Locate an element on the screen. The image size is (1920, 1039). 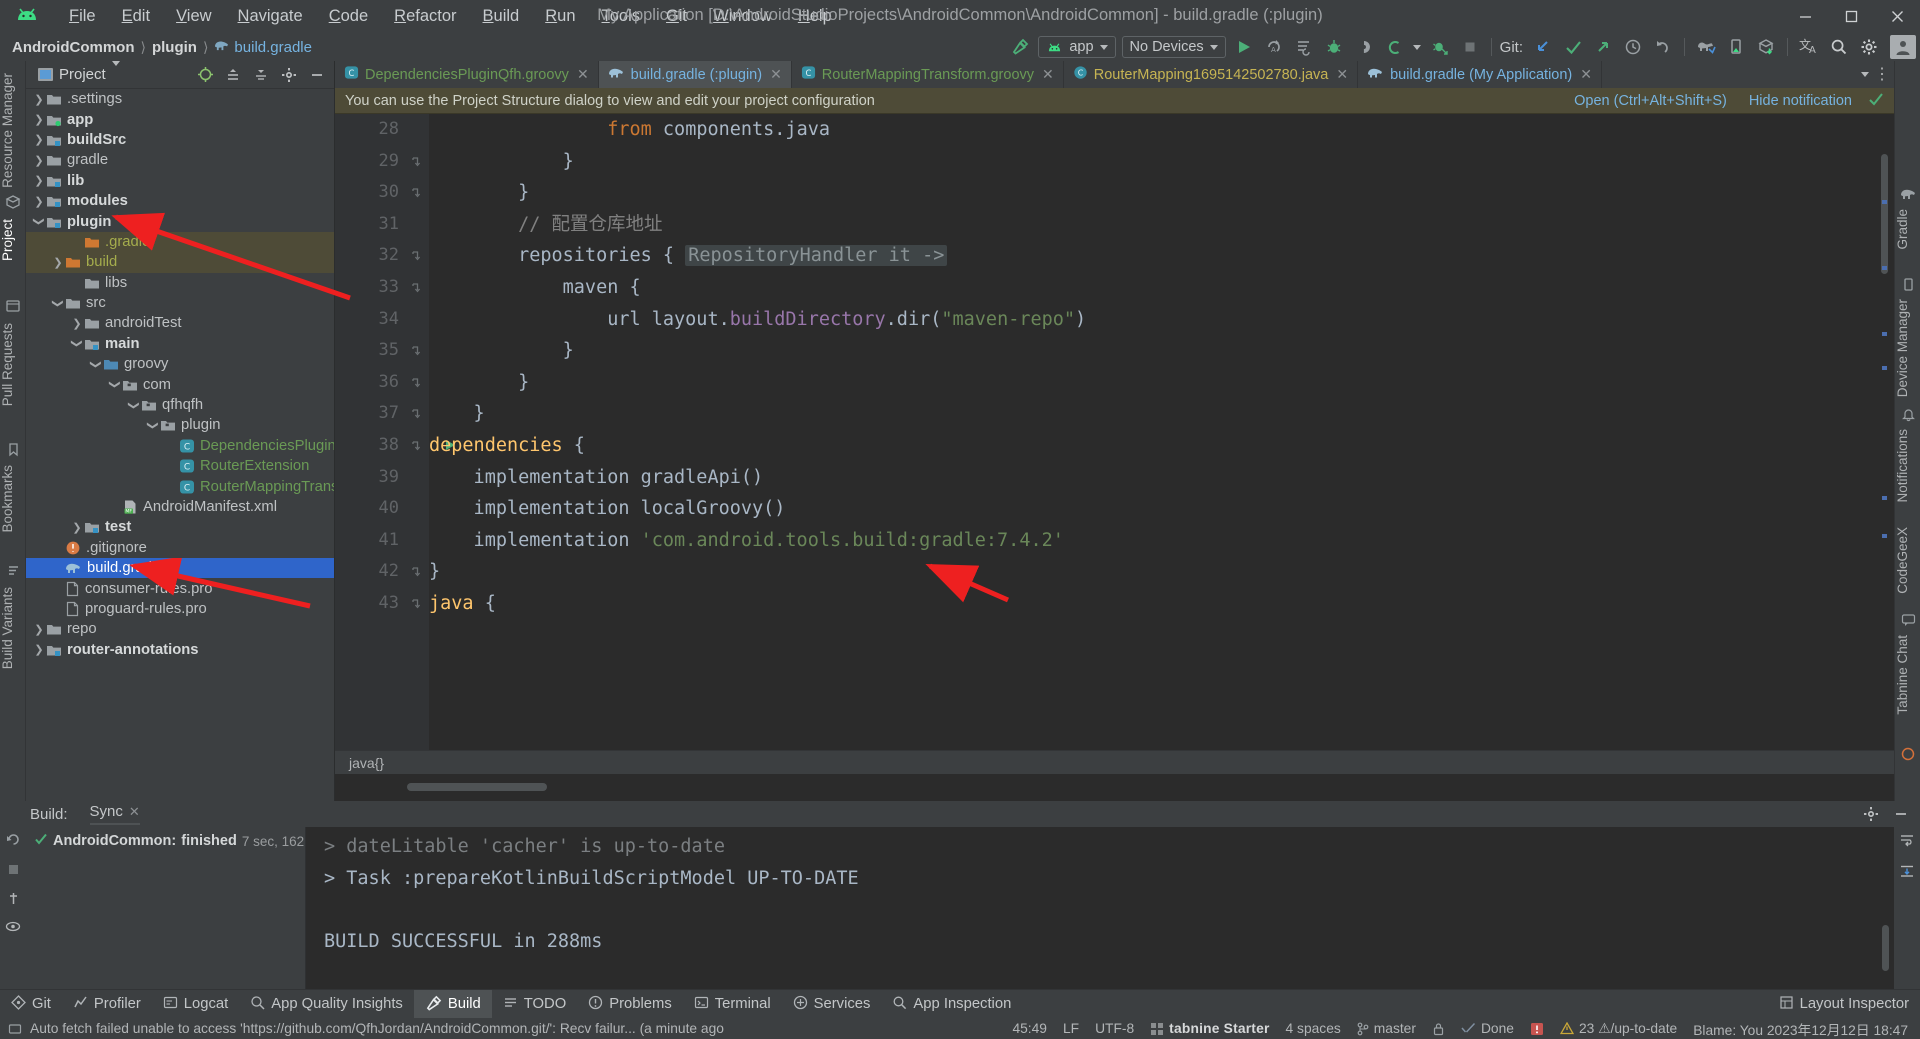
build-event-tree: AndroidCommon: finished 7 sec, 162 ms is located at coordinates (176, 908).